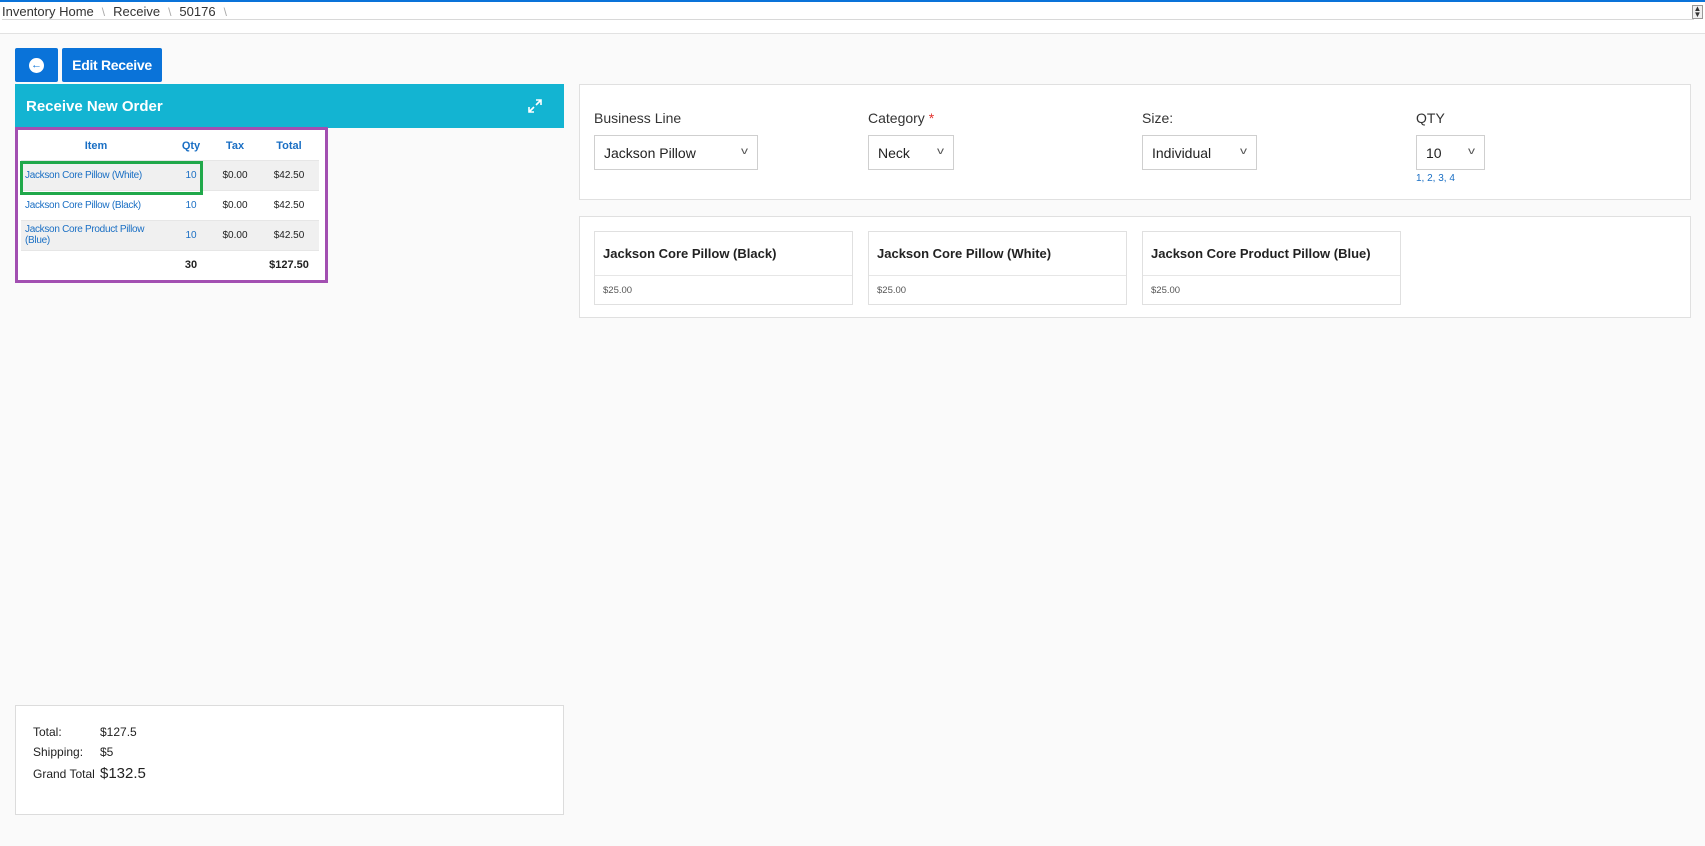 The height and width of the screenshot is (846, 1705). I want to click on back-button: ←, so click(36, 65).